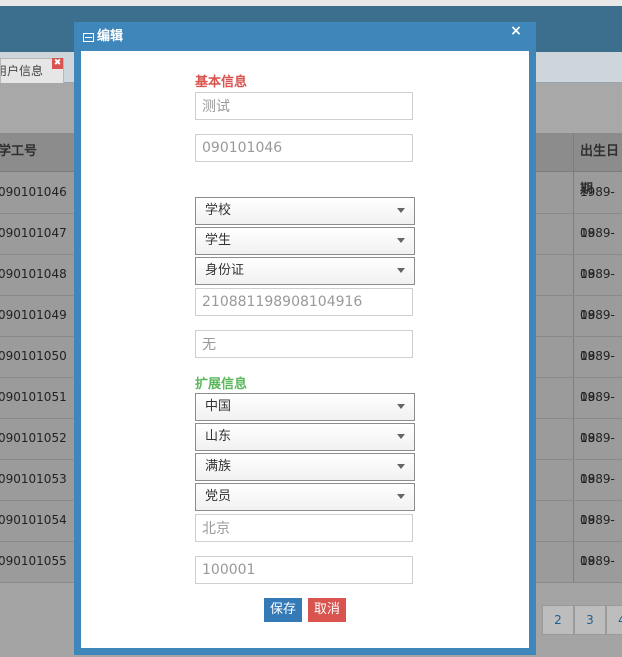 Image resolution: width=622 pixels, height=657 pixels. Describe the element at coordinates (305, 211) in the screenshot. I see `organization-select: 学校` at that location.